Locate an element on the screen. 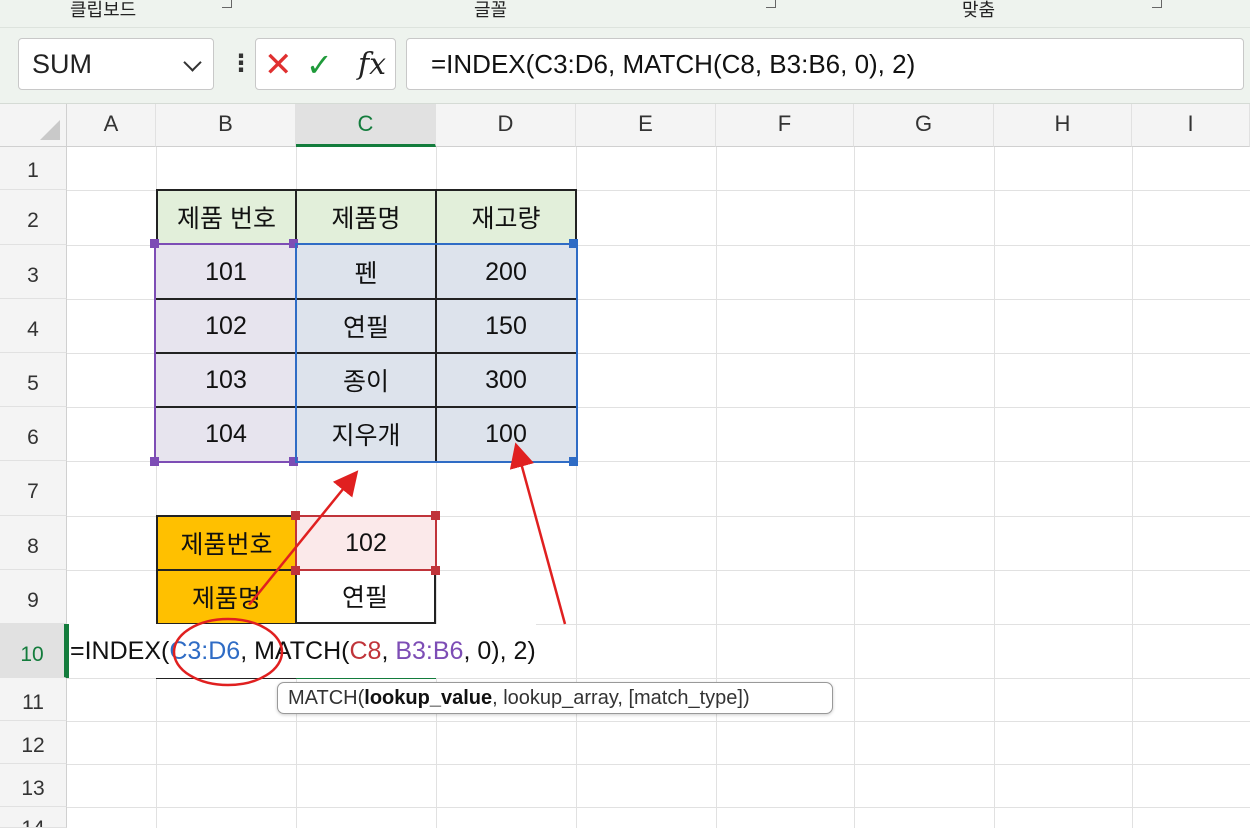 This screenshot has width=1250, height=828. formula-ref-cell: C8 is located at coordinates (365, 651).